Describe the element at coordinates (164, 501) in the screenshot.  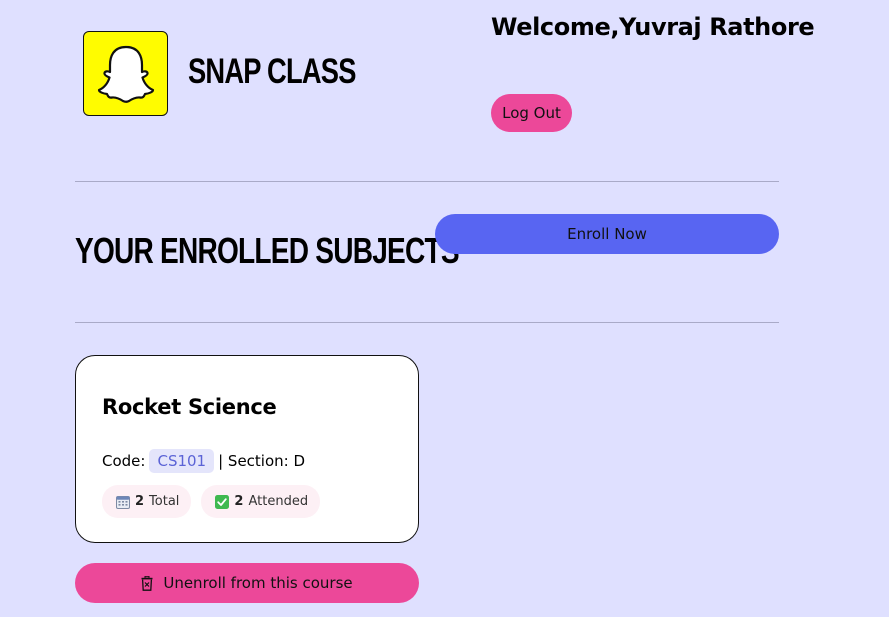
I see `total-label: Total` at that location.